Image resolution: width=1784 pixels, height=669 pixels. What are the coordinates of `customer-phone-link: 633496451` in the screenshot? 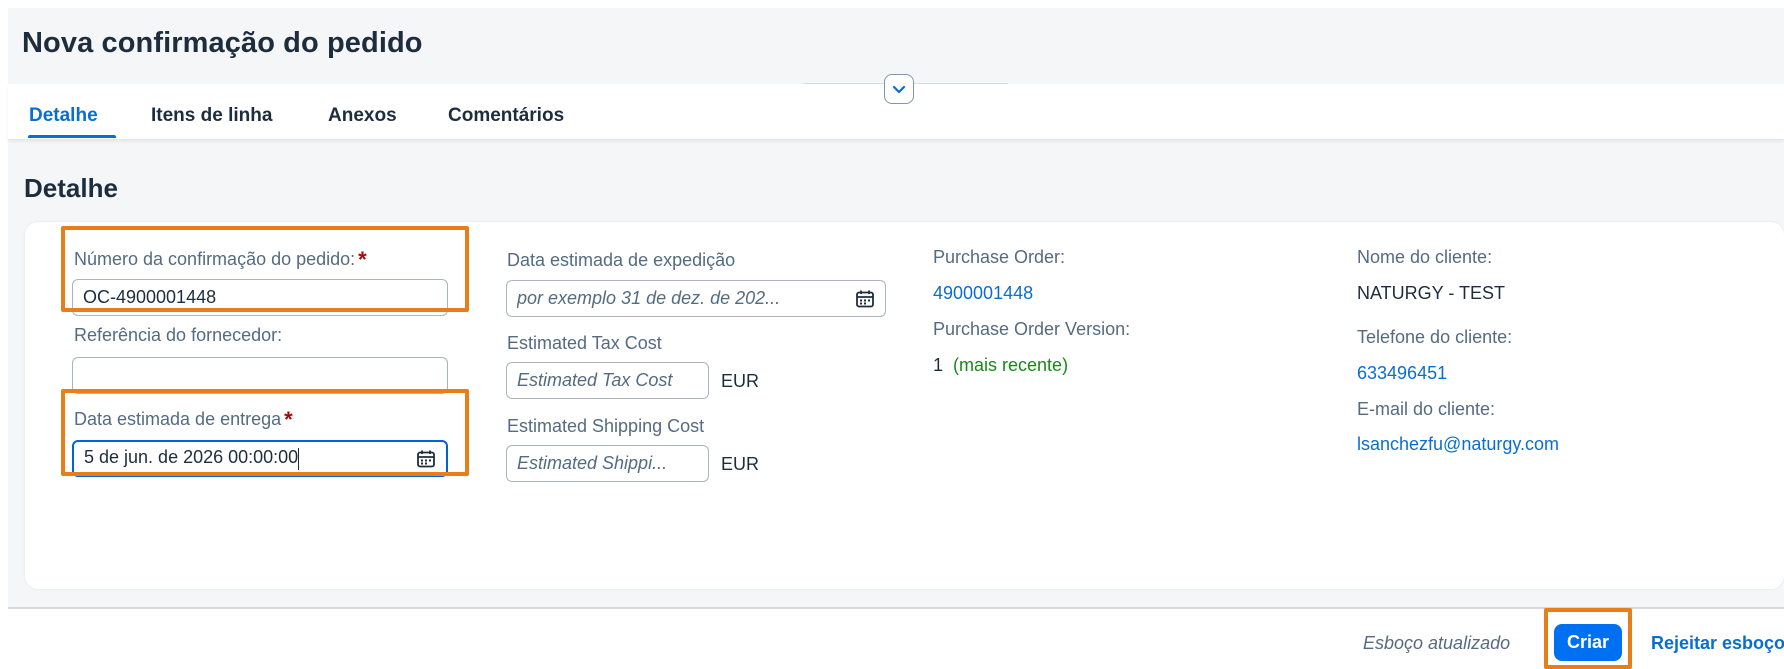 It's located at (1402, 373).